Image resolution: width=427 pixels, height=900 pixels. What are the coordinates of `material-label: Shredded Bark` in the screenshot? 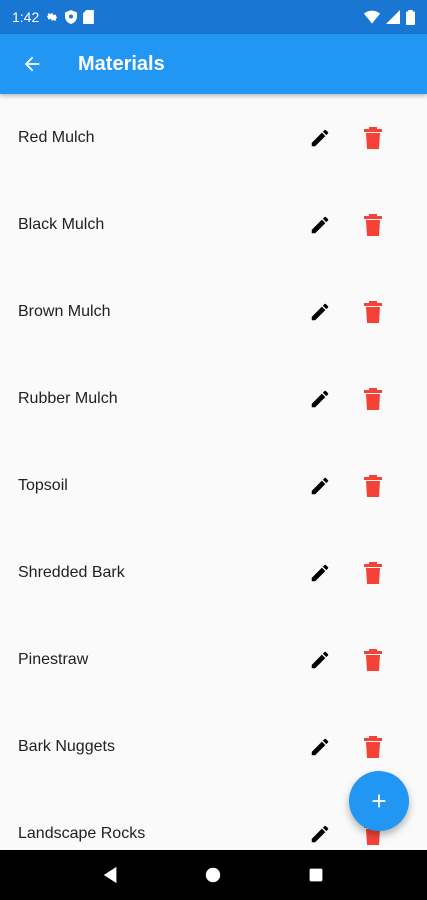 It's located at (71, 572).